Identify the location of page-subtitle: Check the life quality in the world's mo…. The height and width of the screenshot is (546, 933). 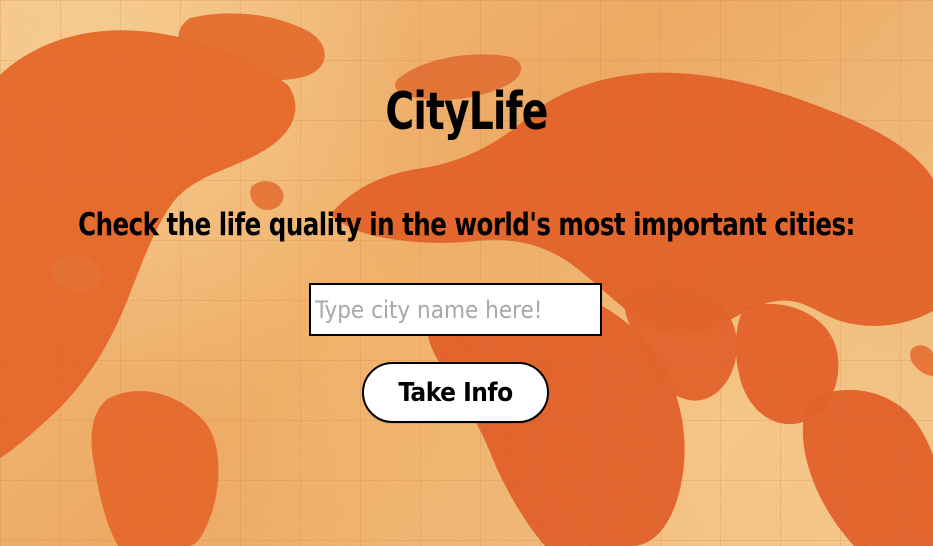
(466, 225).